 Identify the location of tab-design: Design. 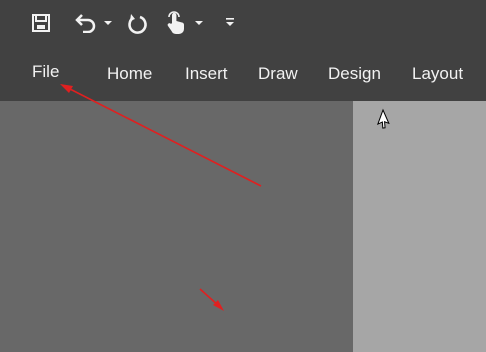
(354, 74).